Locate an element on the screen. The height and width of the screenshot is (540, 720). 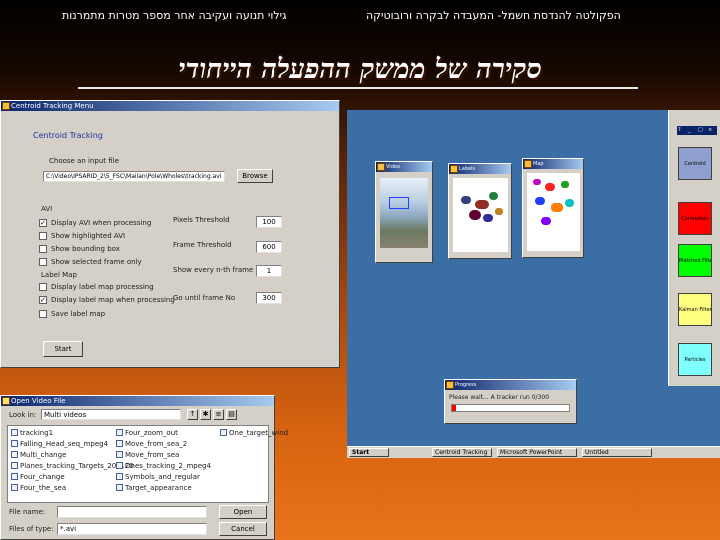
taskbar-item: Centroid Tracking is located at coordinates (462, 452).